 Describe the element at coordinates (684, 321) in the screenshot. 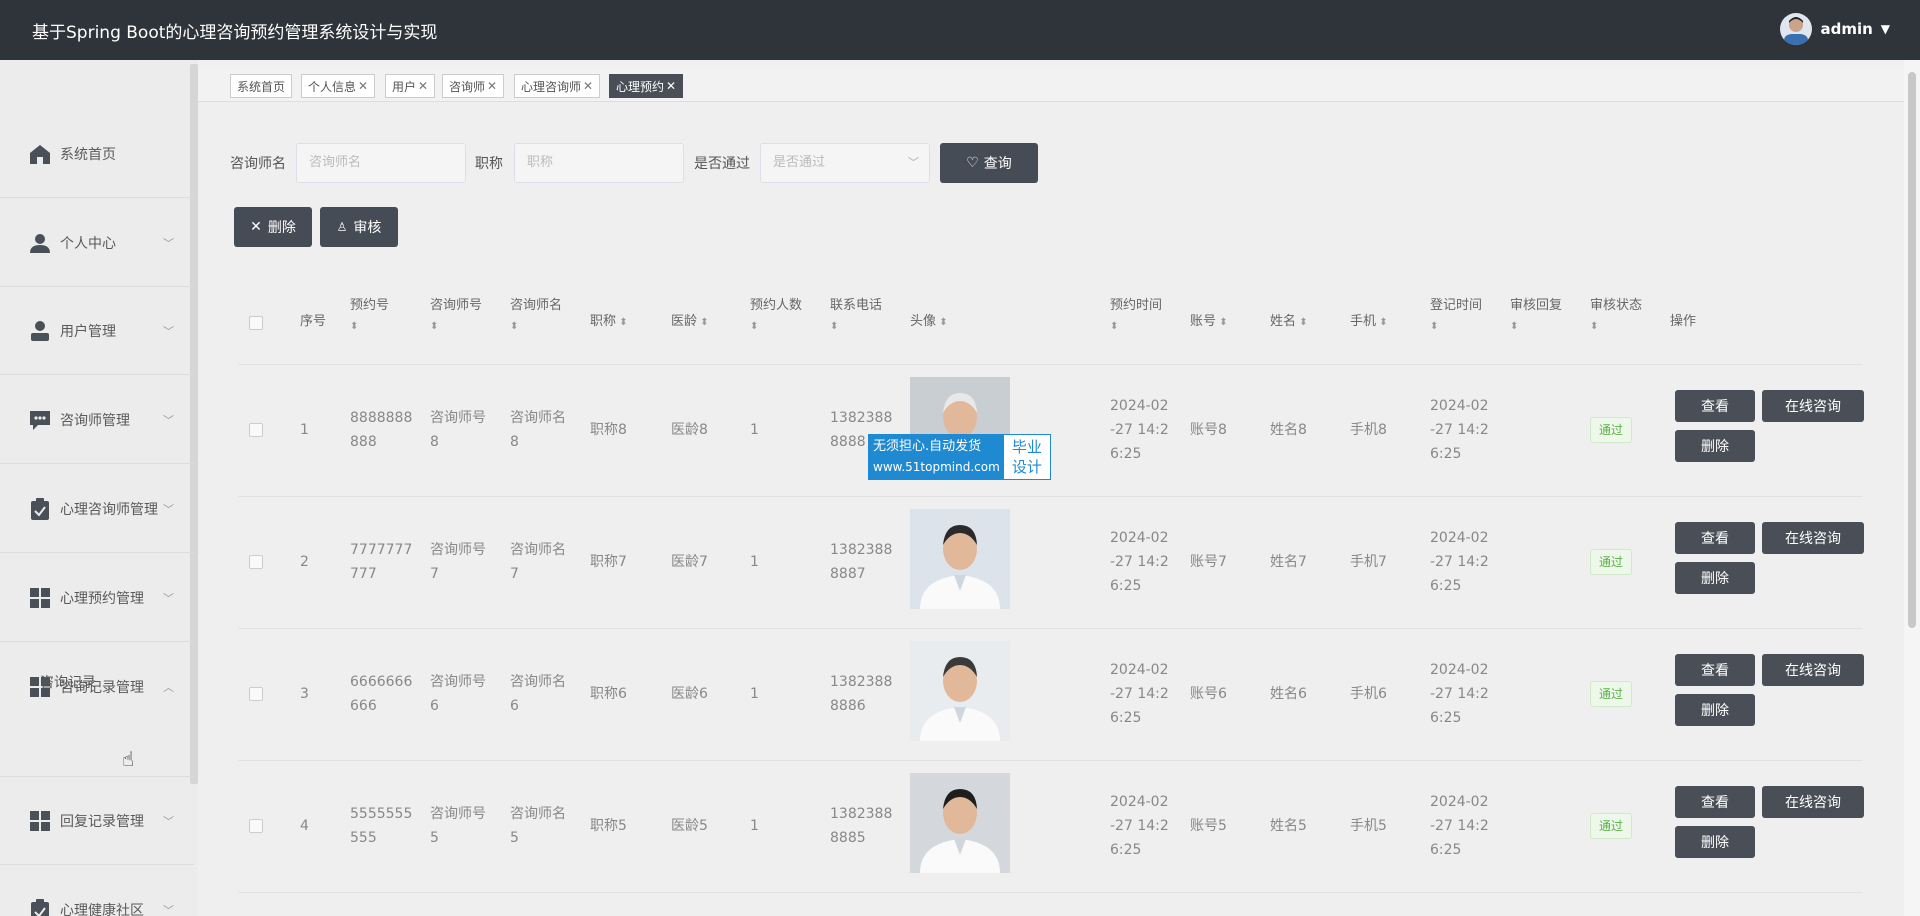

I see `column-header-label: 医龄` at that location.